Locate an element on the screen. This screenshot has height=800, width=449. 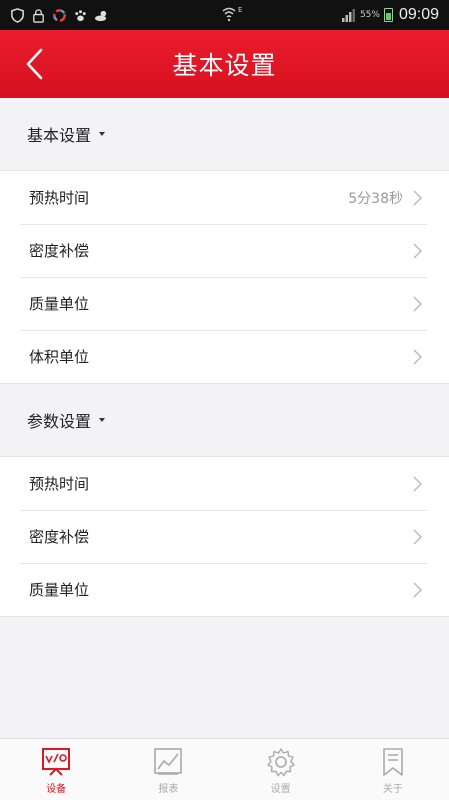
signal-icon is located at coordinates (348, 15).